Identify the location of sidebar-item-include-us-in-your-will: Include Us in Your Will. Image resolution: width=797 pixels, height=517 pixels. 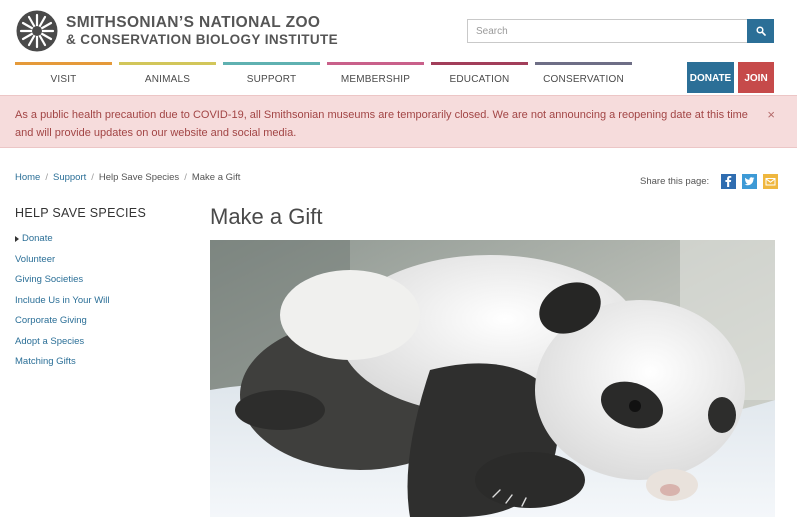
(62, 303).